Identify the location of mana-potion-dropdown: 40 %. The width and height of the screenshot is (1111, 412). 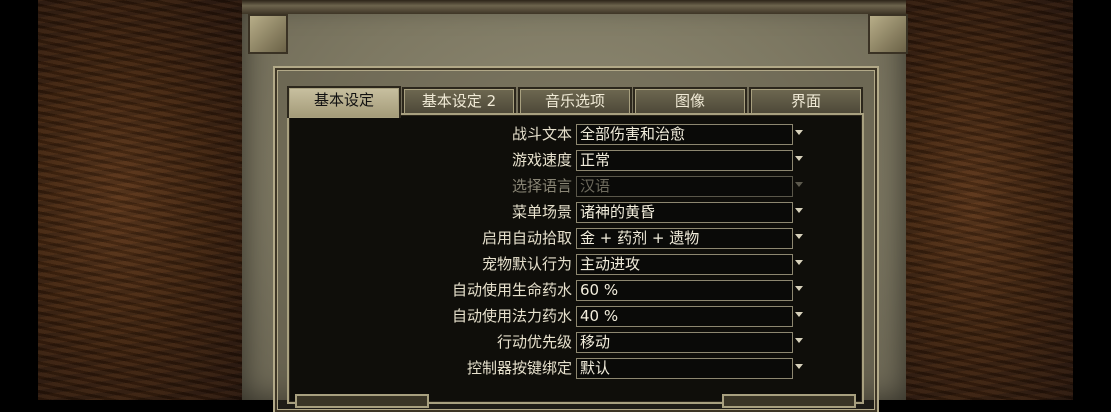
(684, 316).